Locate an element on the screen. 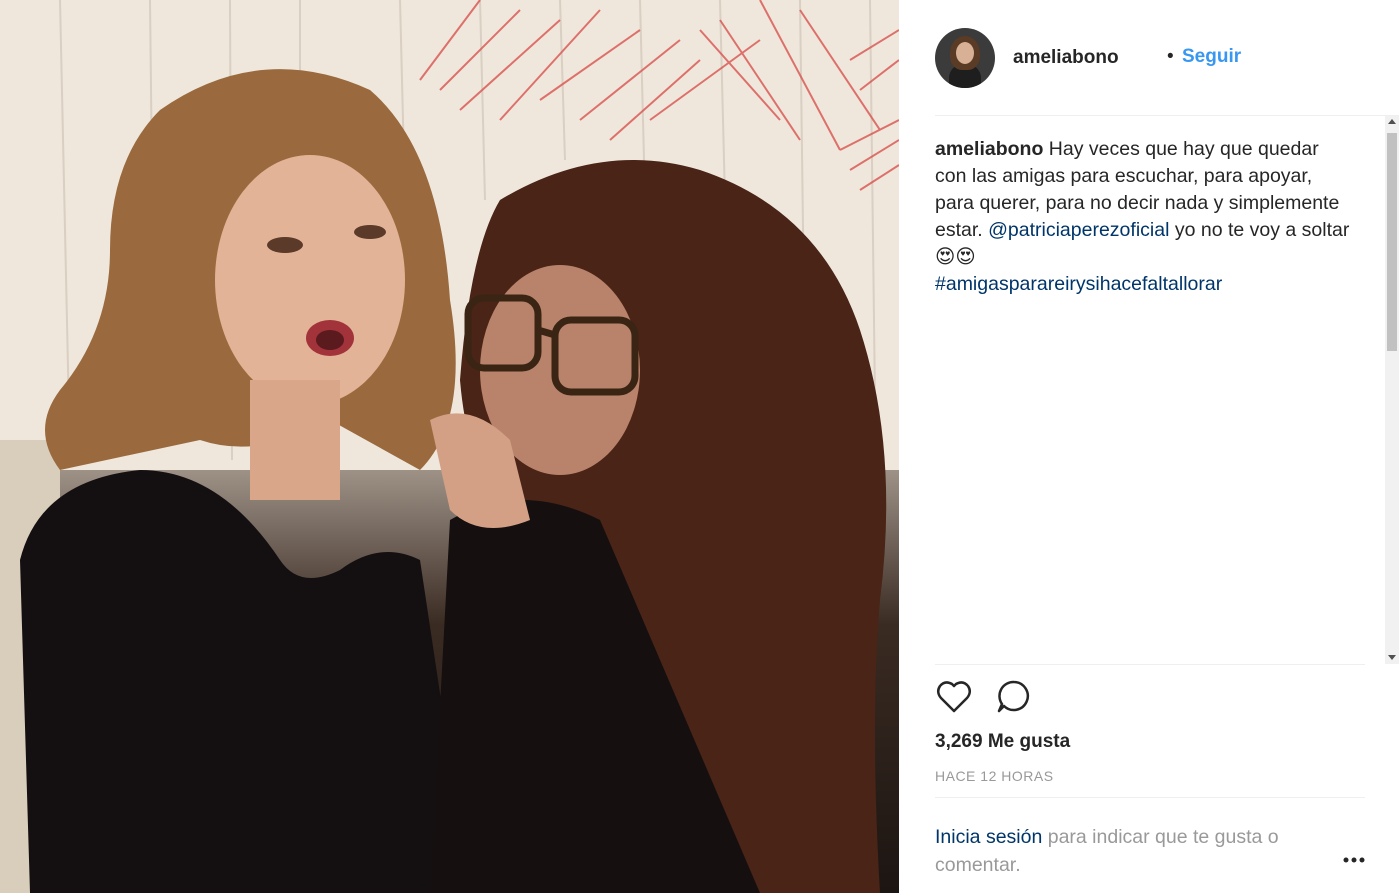  like-button is located at coordinates (954, 697).